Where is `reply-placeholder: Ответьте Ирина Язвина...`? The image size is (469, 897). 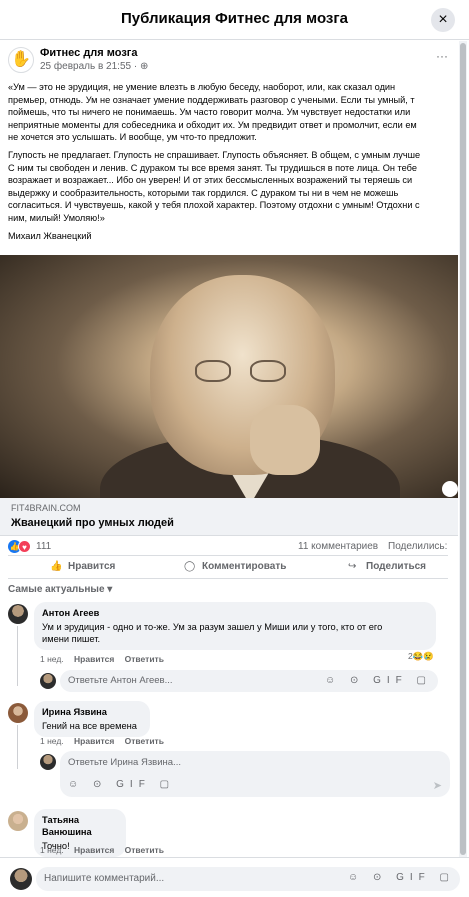
reply-placeholder: Ответьте Ирина Язвина... is located at coordinates (124, 762).